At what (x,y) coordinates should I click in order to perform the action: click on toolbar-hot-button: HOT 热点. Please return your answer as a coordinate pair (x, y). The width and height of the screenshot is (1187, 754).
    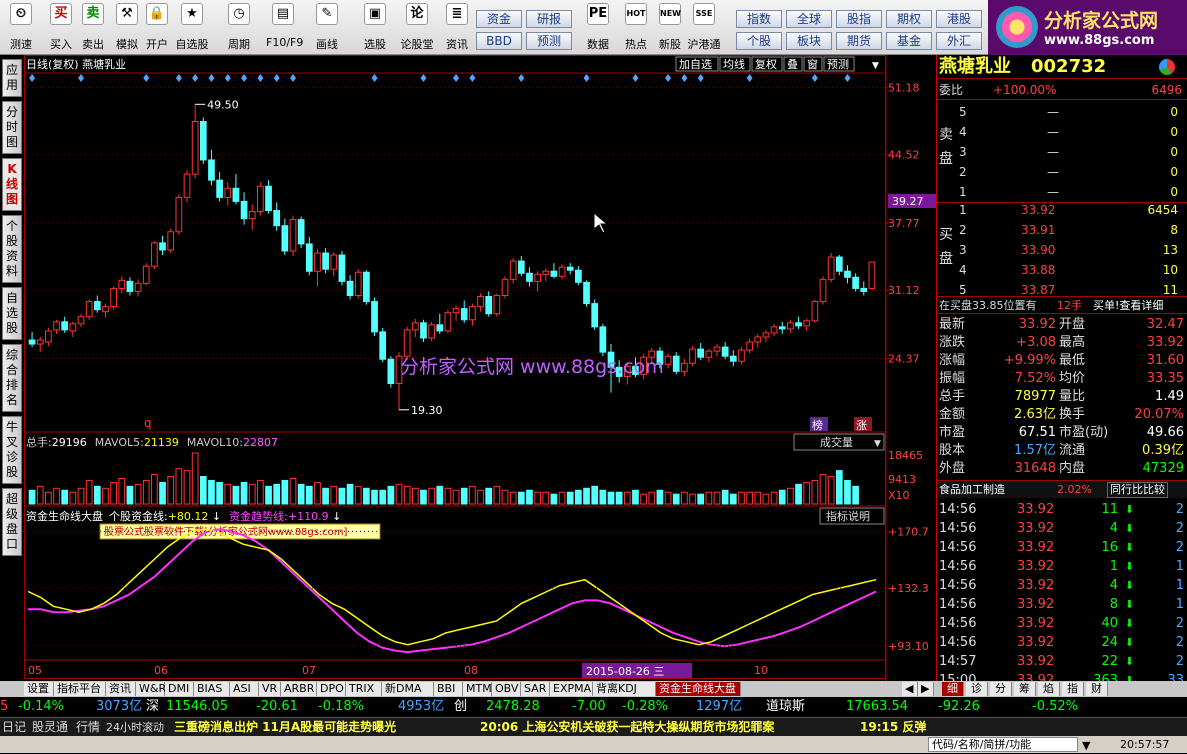
    Looking at the image, I should click on (636, 28).